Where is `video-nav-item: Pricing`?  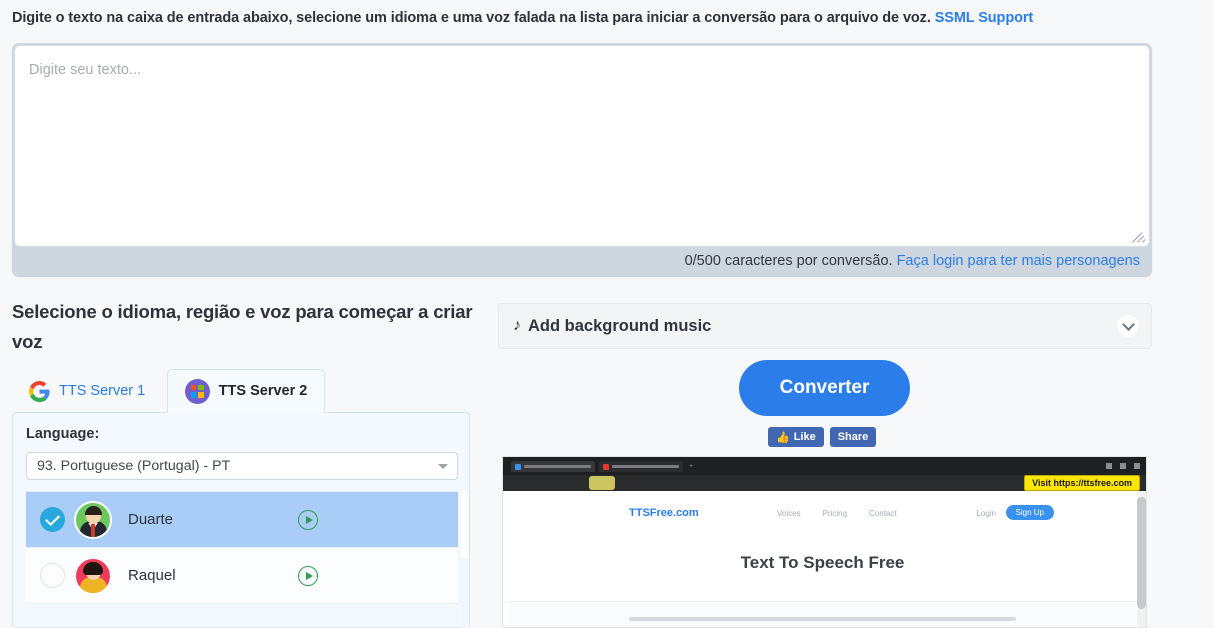 video-nav-item: Pricing is located at coordinates (835, 513).